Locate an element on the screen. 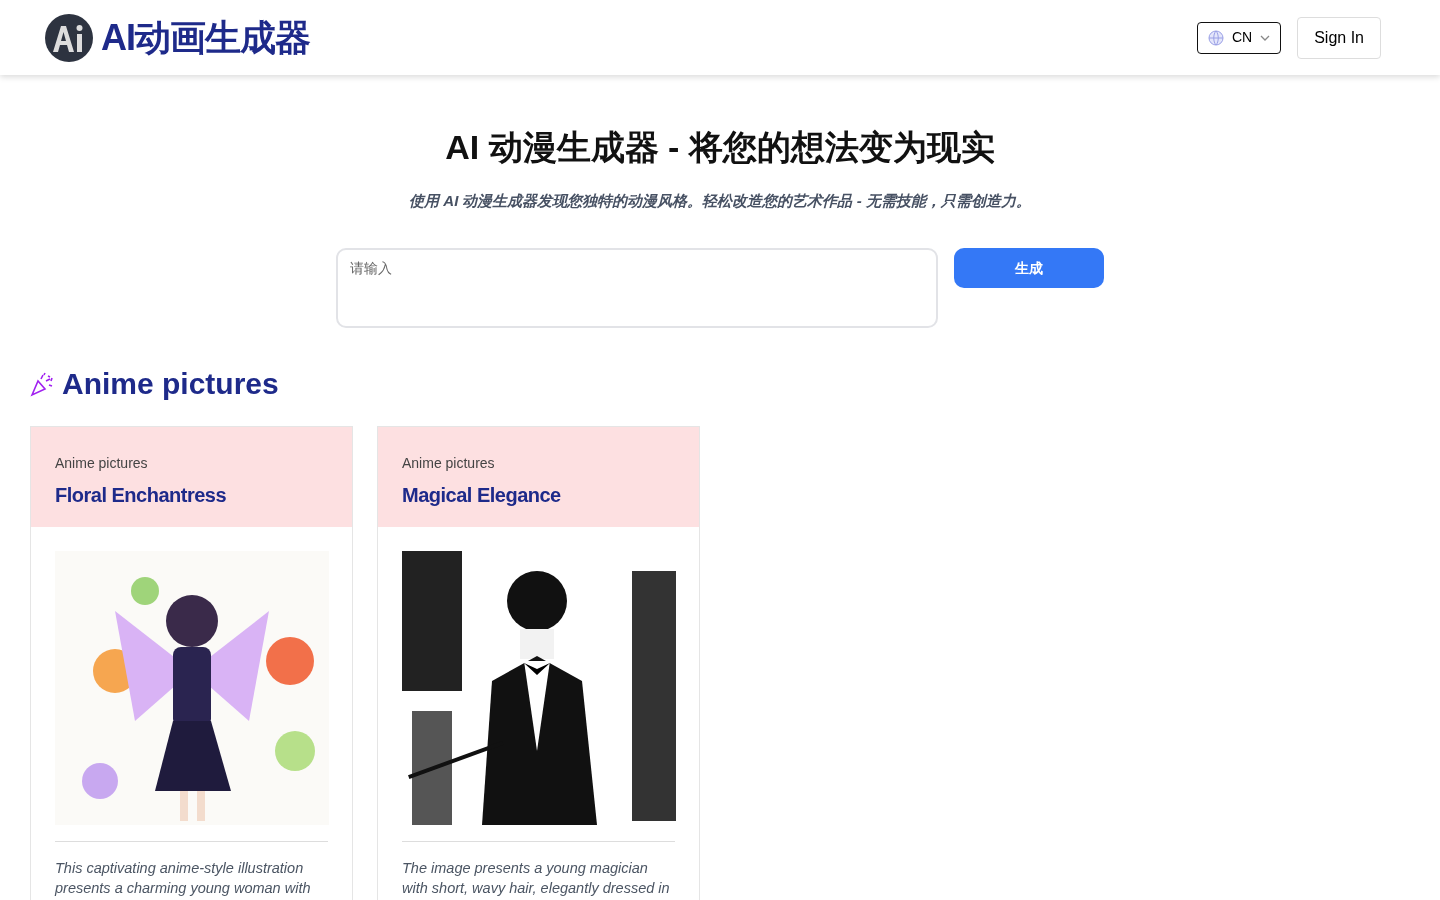  card: Anime pictures Magical Elegance The image presents a young magician with short, wavy hair, elegantly dressed in is located at coordinates (538, 663).